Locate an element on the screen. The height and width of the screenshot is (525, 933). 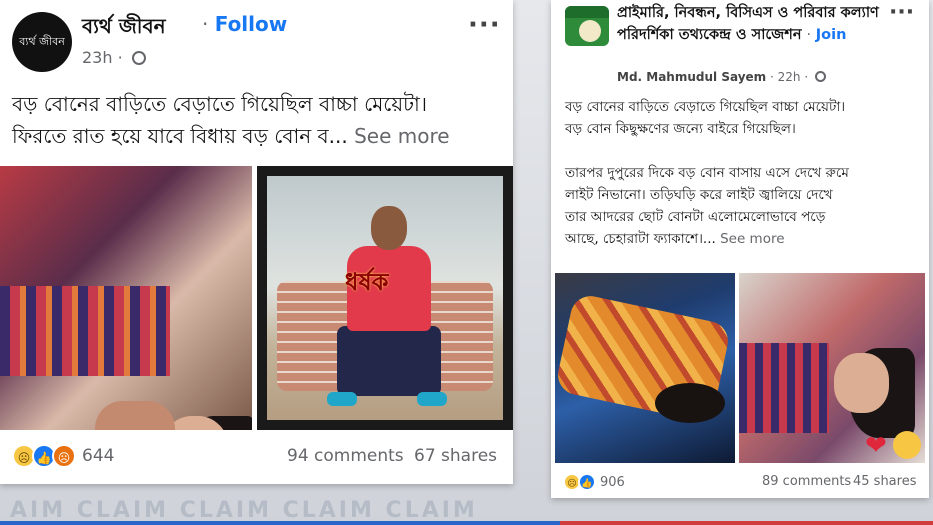
group-avatar-band is located at coordinates (587, 12).